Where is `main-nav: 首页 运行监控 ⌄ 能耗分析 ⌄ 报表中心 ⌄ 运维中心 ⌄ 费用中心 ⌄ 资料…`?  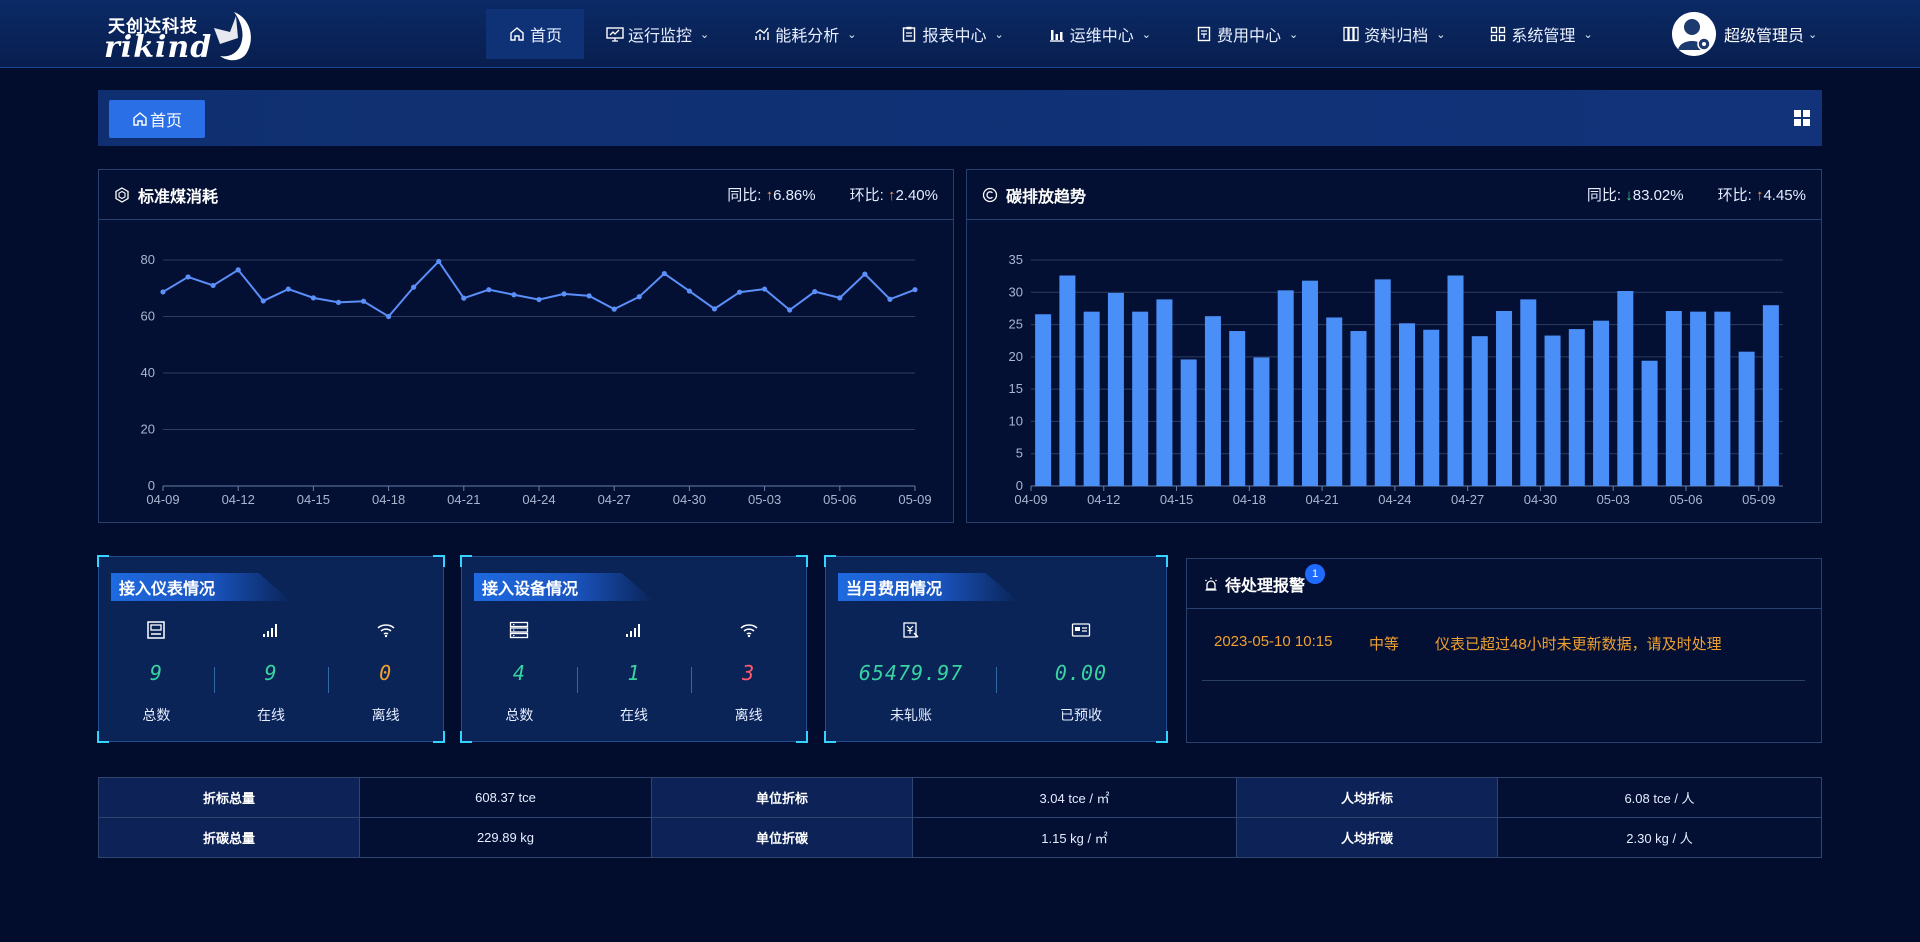 main-nav: 首页 运行监控 ⌄ 能耗分析 ⌄ 报表中心 ⌄ 运维中心 ⌄ 费用中心 ⌄ 资料… is located at coordinates (1050, 34).